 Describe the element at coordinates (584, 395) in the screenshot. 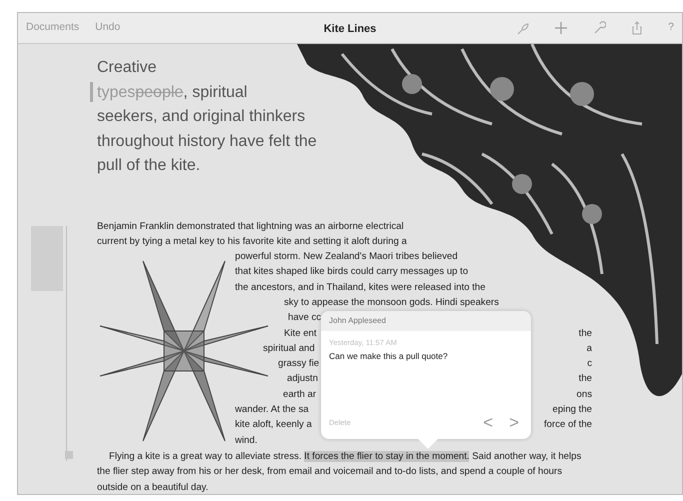

I see `body-text-line: ons` at that location.